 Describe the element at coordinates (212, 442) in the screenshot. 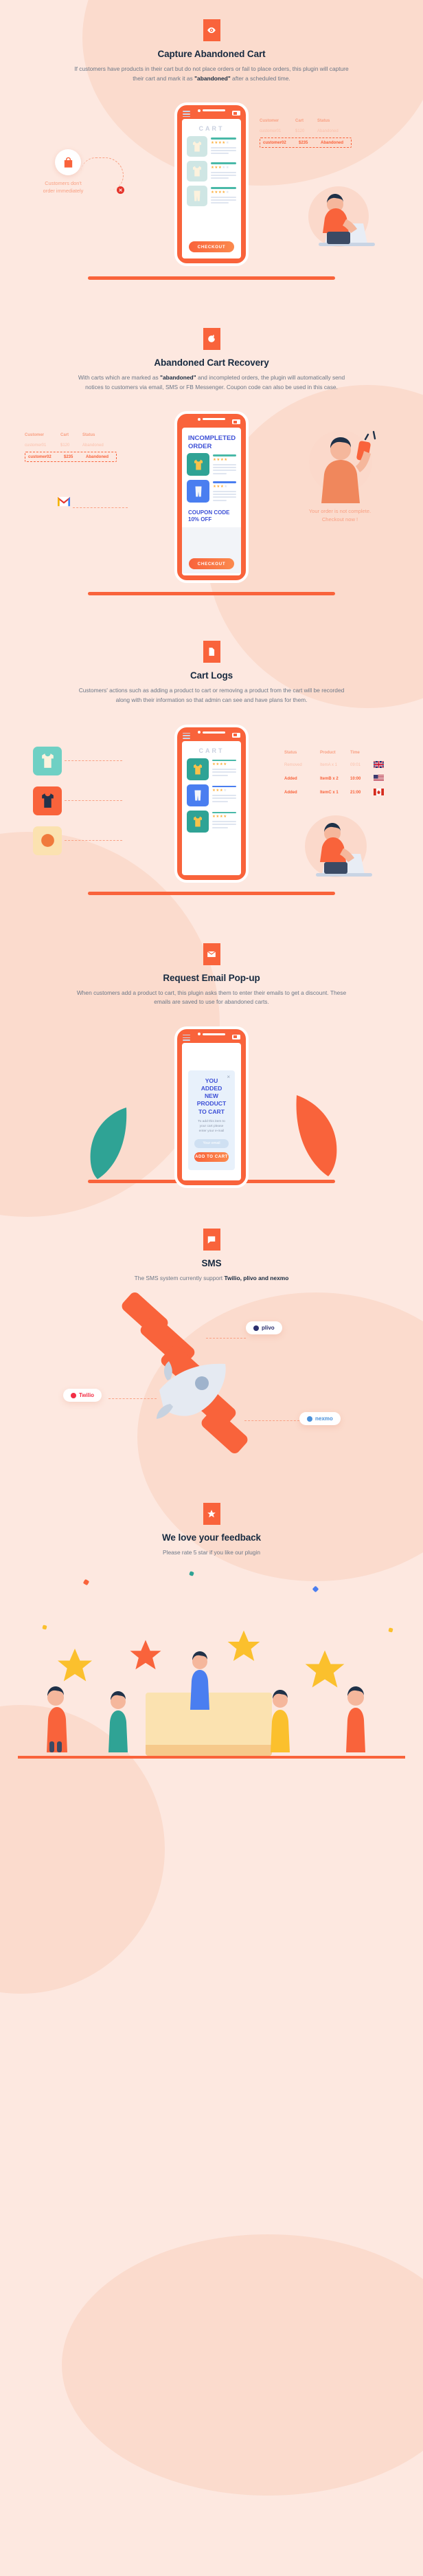

I see `incompleted-order-heading: INCOMPLETED ORDER` at that location.